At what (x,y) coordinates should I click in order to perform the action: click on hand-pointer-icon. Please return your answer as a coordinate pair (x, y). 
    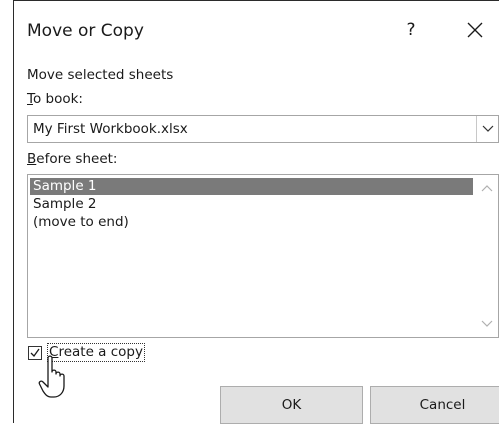
    Looking at the image, I should click on (56, 377).